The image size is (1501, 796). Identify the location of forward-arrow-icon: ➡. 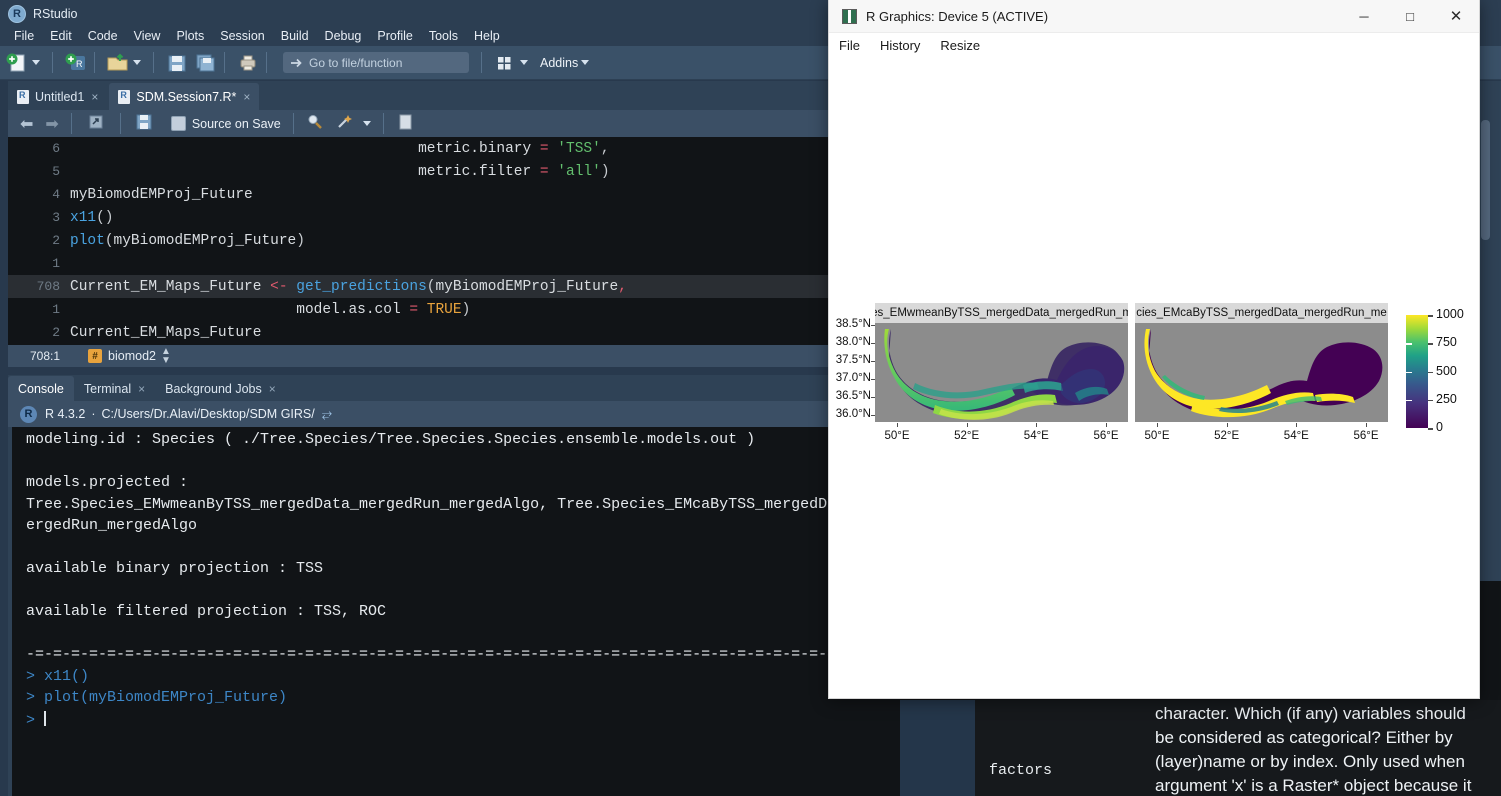
(51, 124).